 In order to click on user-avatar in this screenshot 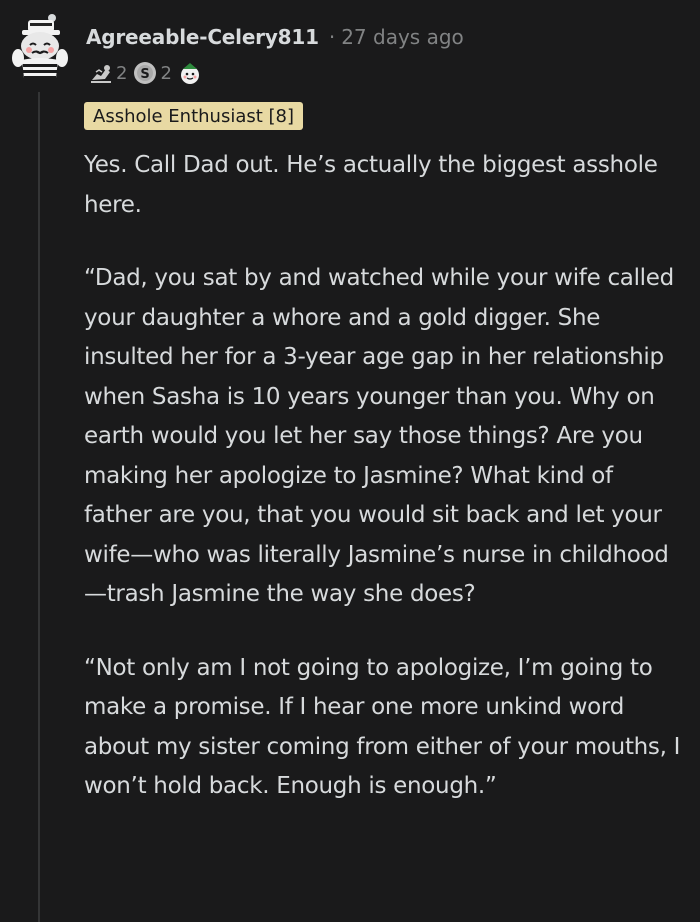, I will do `click(39, 47)`.